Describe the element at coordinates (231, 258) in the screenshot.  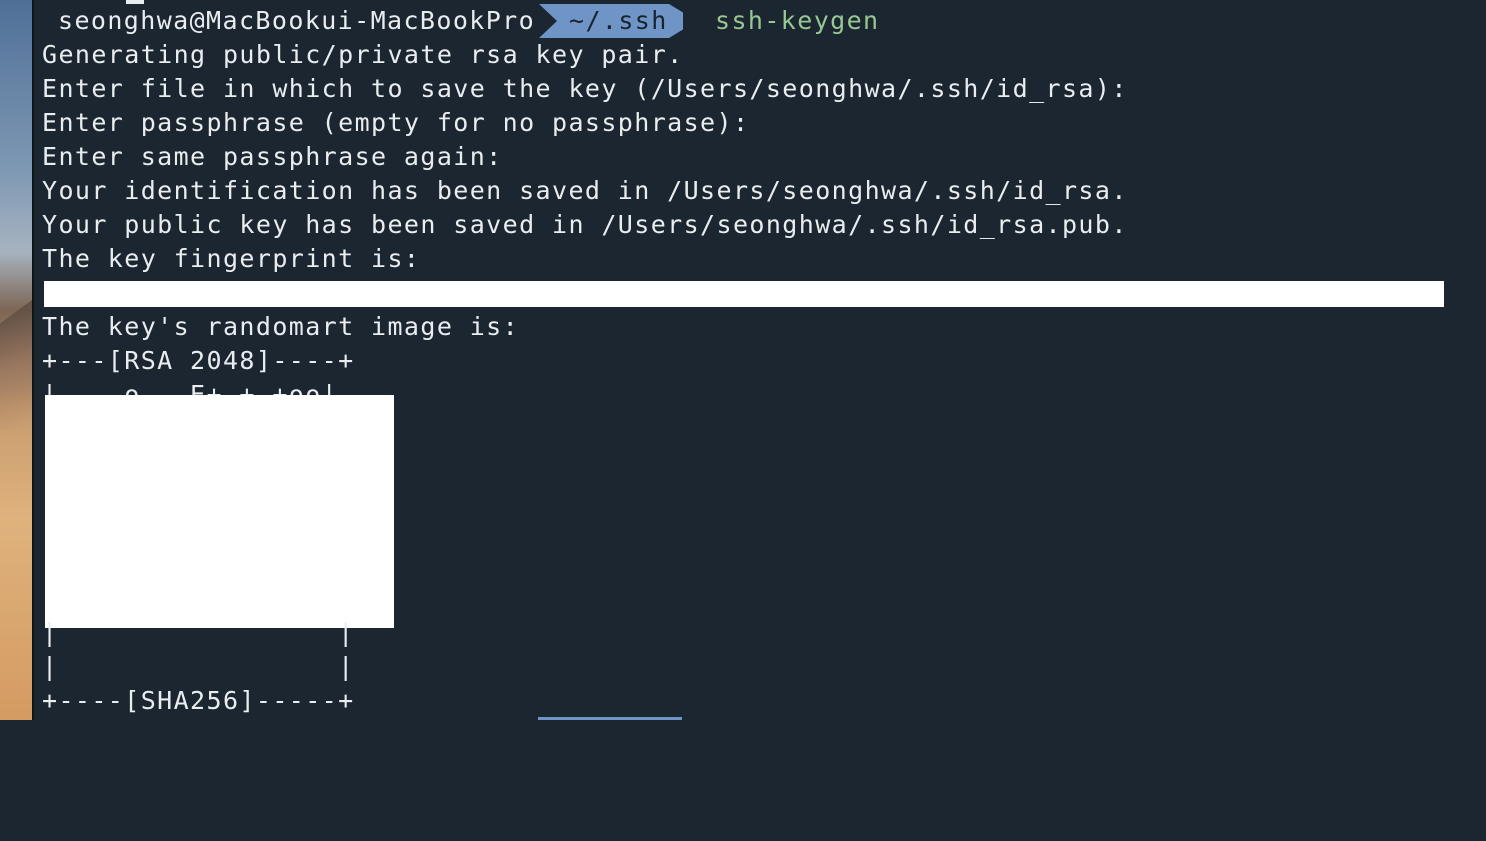
I see `terminal-output-line: The key fingerprint is:` at that location.